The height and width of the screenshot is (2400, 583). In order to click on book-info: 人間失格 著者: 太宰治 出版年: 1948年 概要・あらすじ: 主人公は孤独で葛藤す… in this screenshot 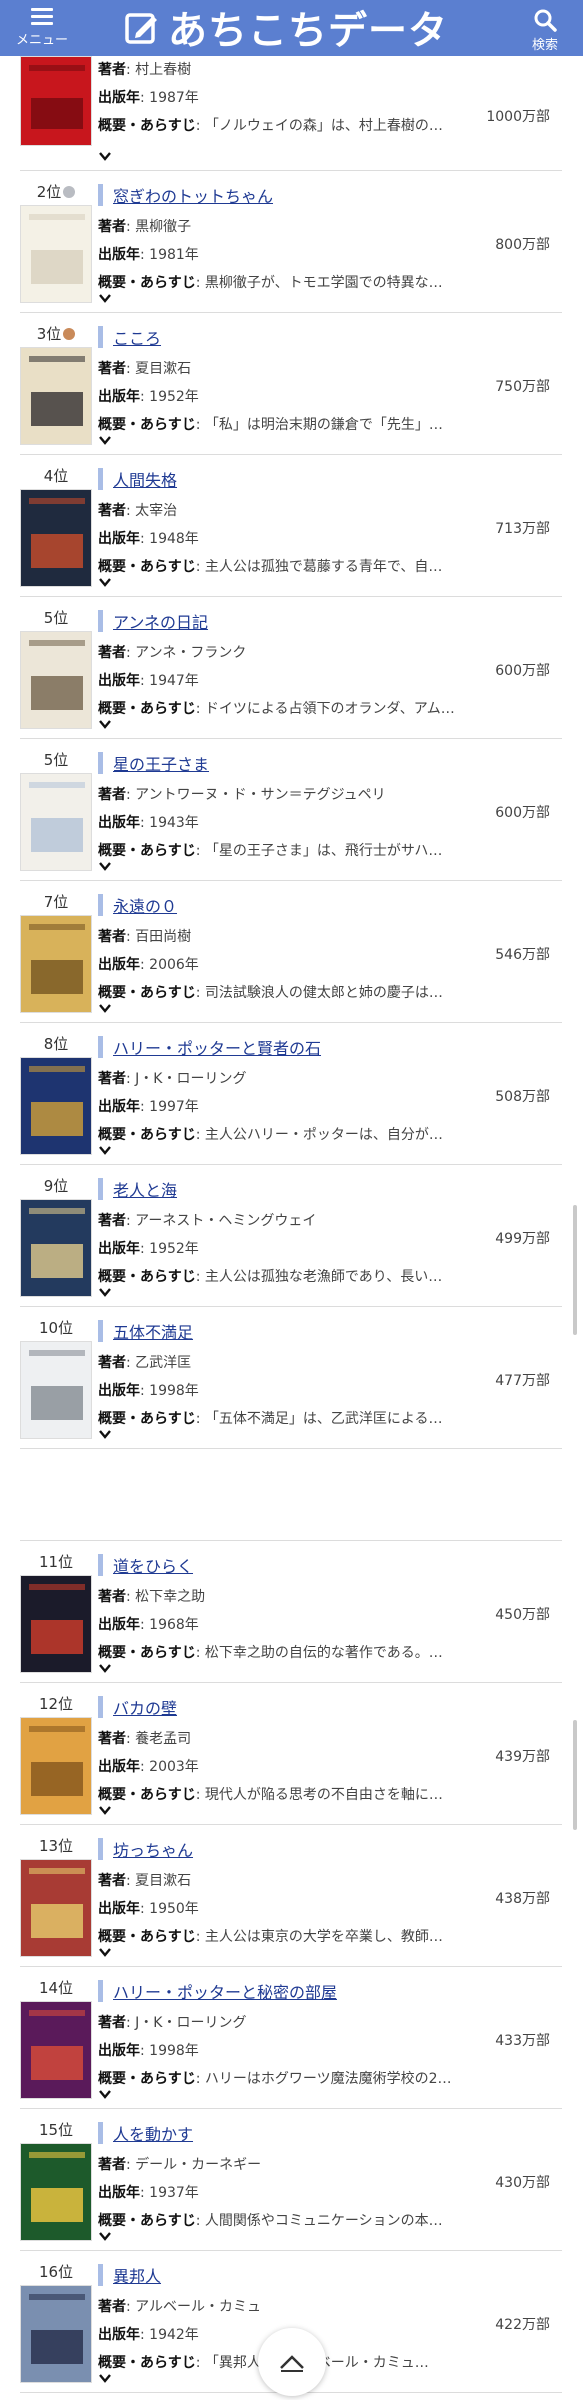, I will do `click(283, 524)`.